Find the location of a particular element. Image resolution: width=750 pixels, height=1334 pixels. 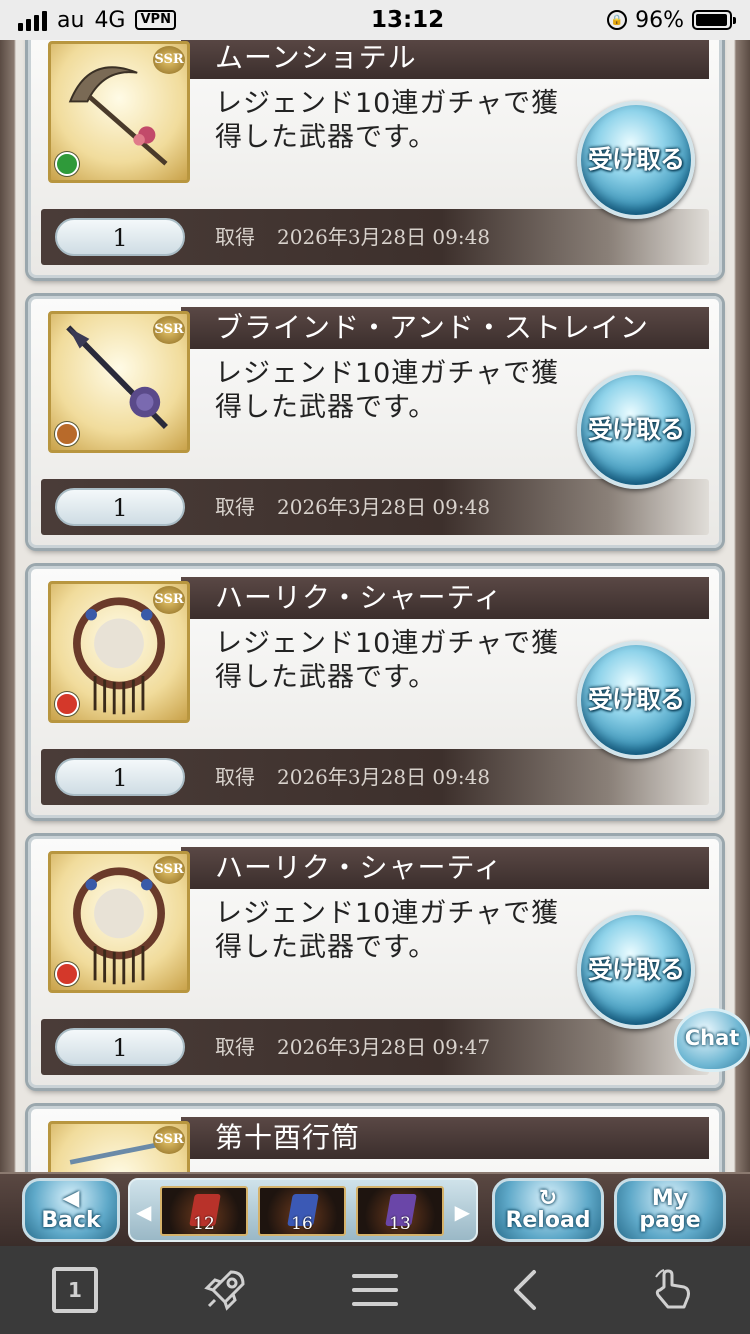

network-type: 4G is located at coordinates (110, 20).